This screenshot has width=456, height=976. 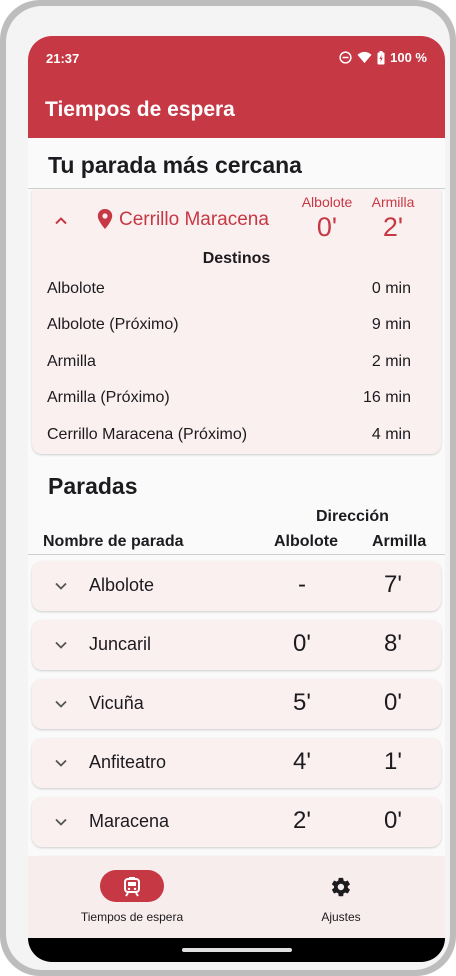 I want to click on app-bar: Tiempos de espera, so click(x=236, y=109).